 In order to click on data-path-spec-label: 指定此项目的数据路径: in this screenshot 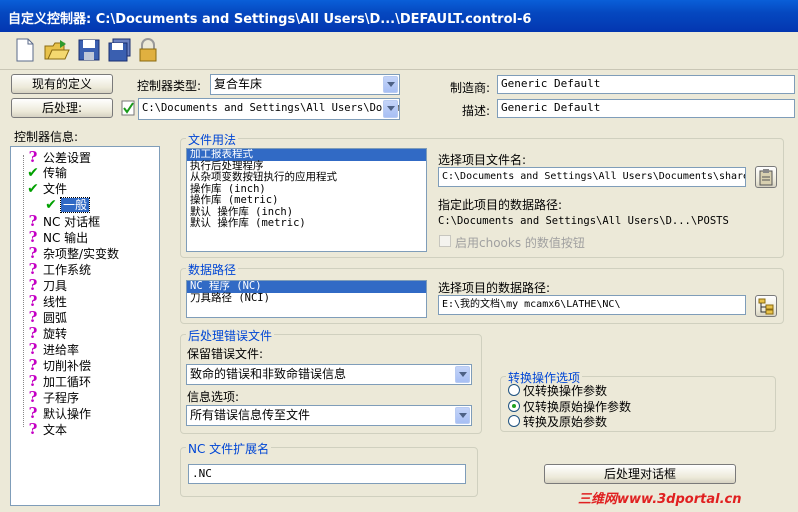, I will do `click(500, 205)`.